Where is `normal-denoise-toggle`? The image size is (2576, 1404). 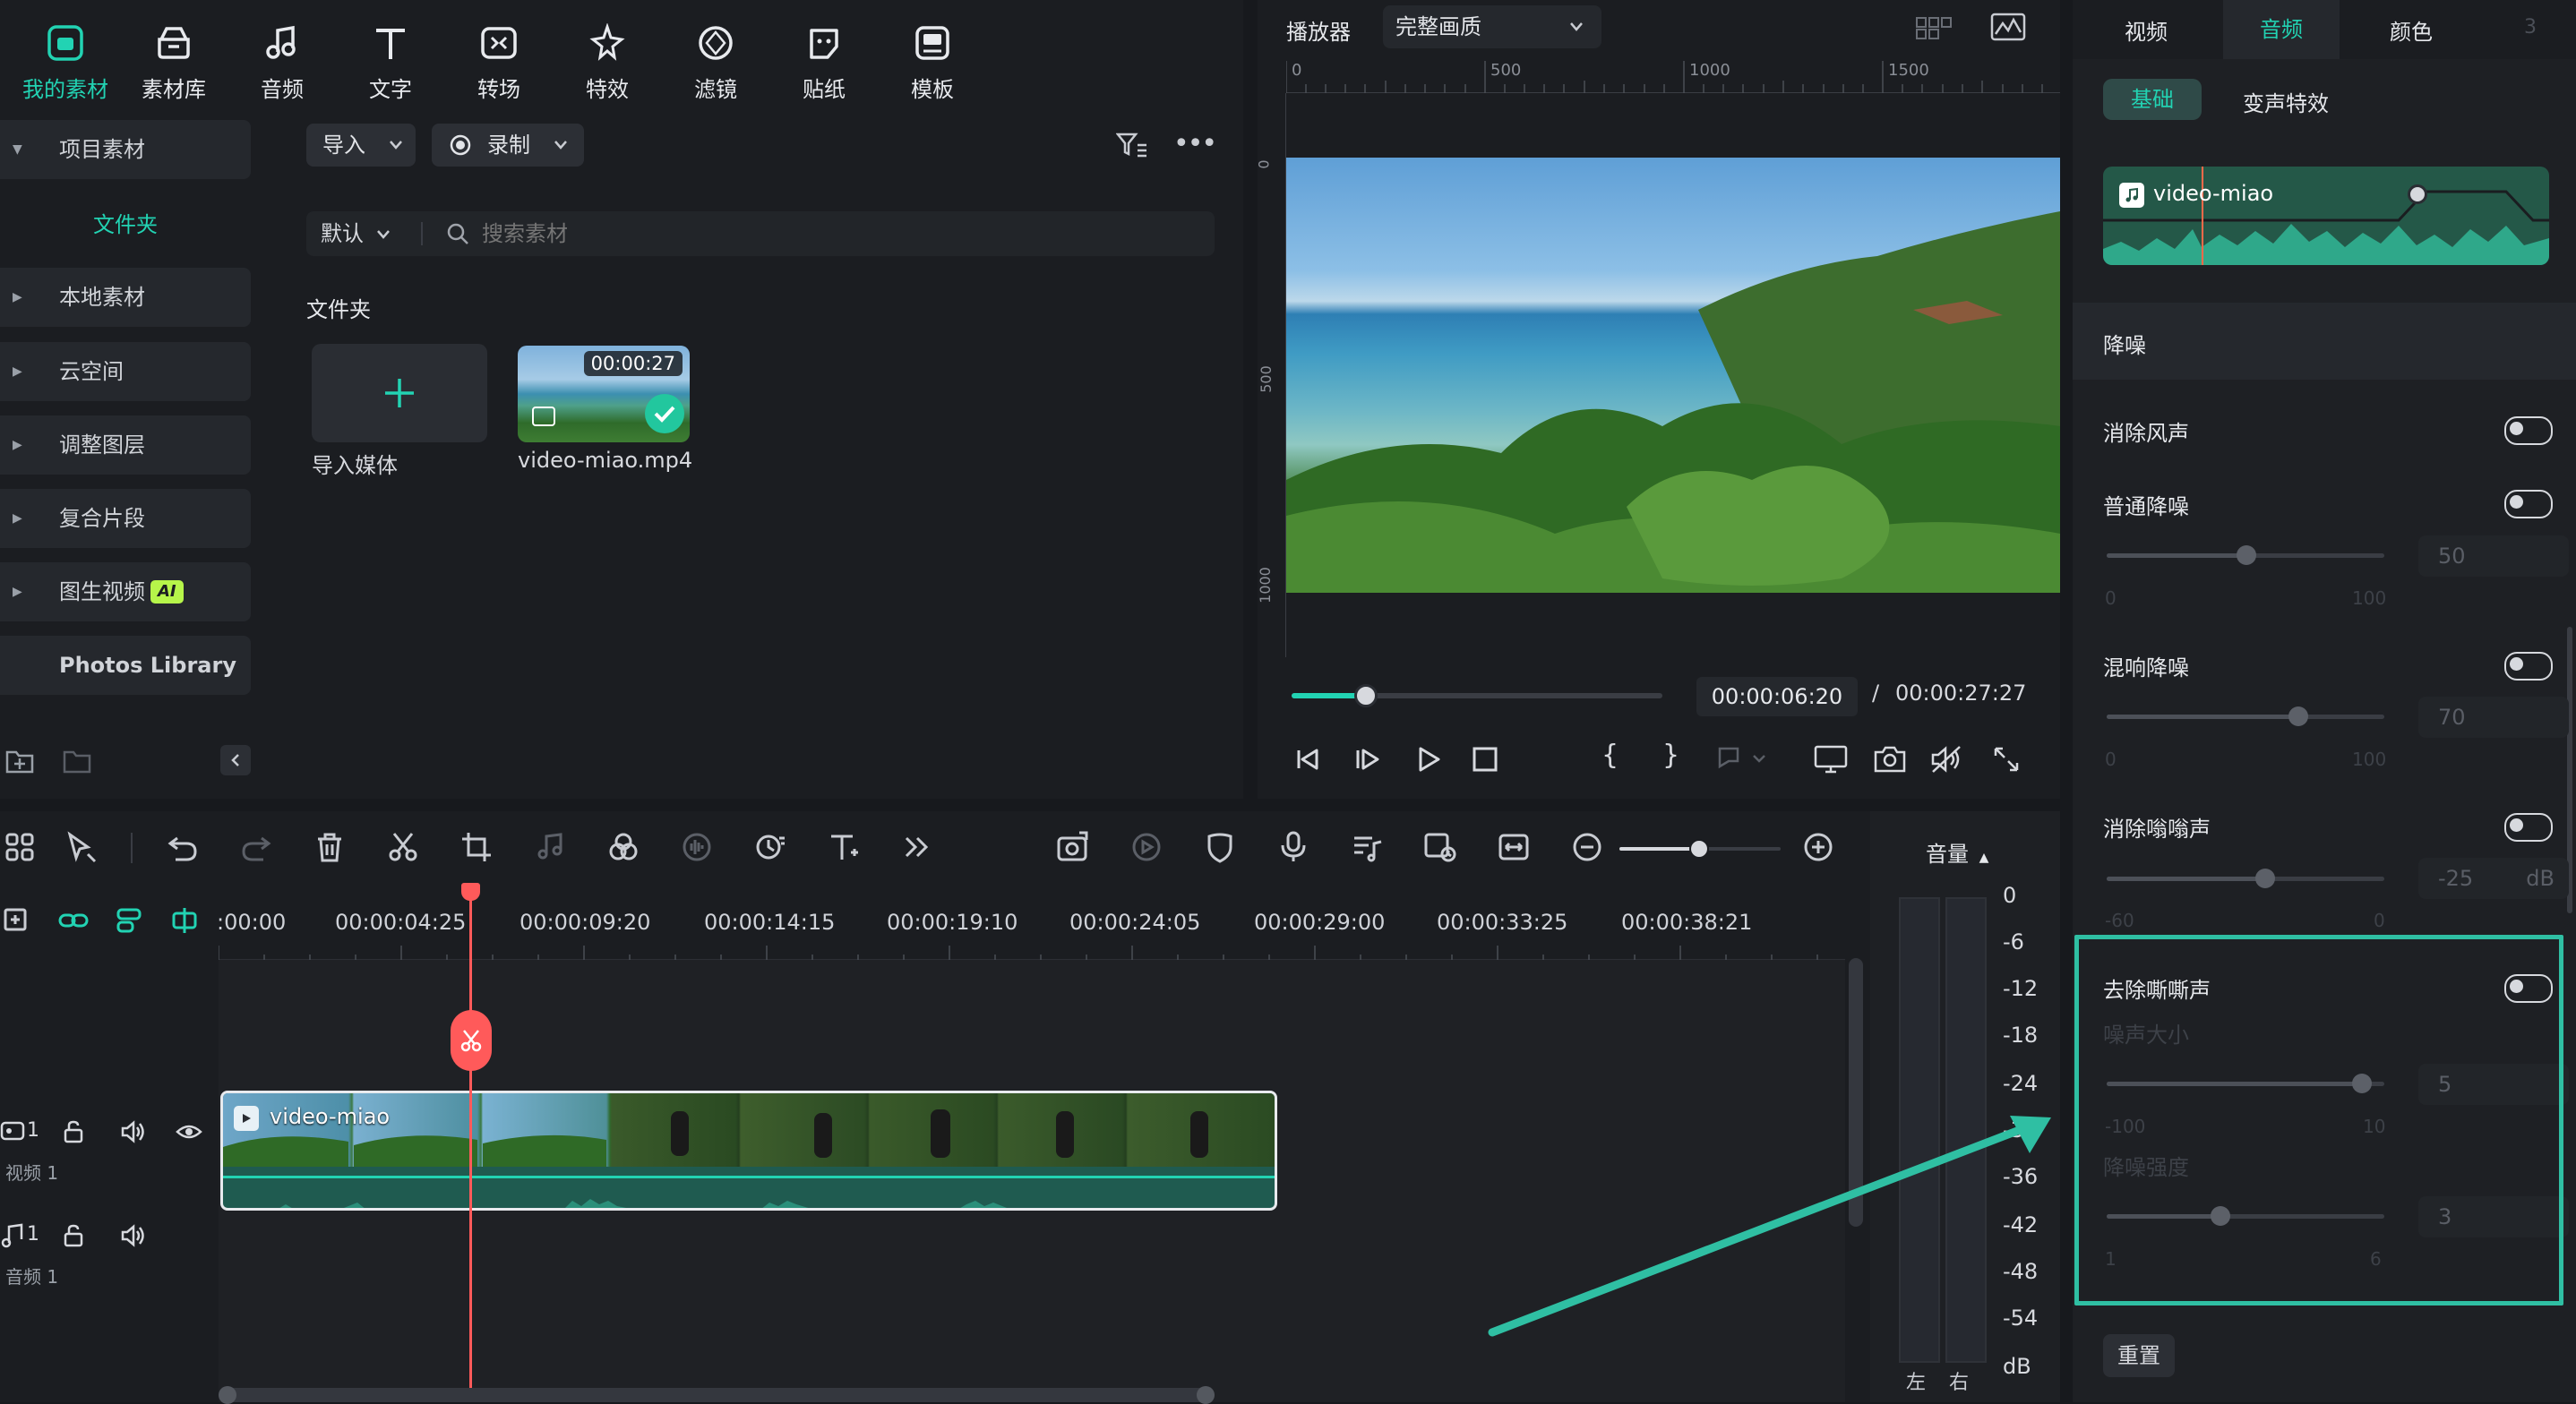 normal-denoise-toggle is located at coordinates (2528, 504).